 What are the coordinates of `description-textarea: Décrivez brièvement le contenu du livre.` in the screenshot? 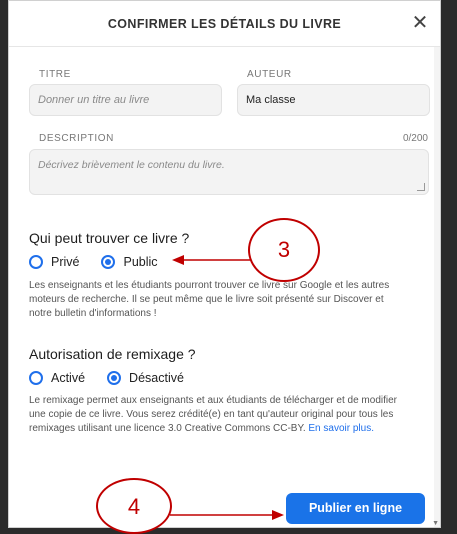 It's located at (229, 172).